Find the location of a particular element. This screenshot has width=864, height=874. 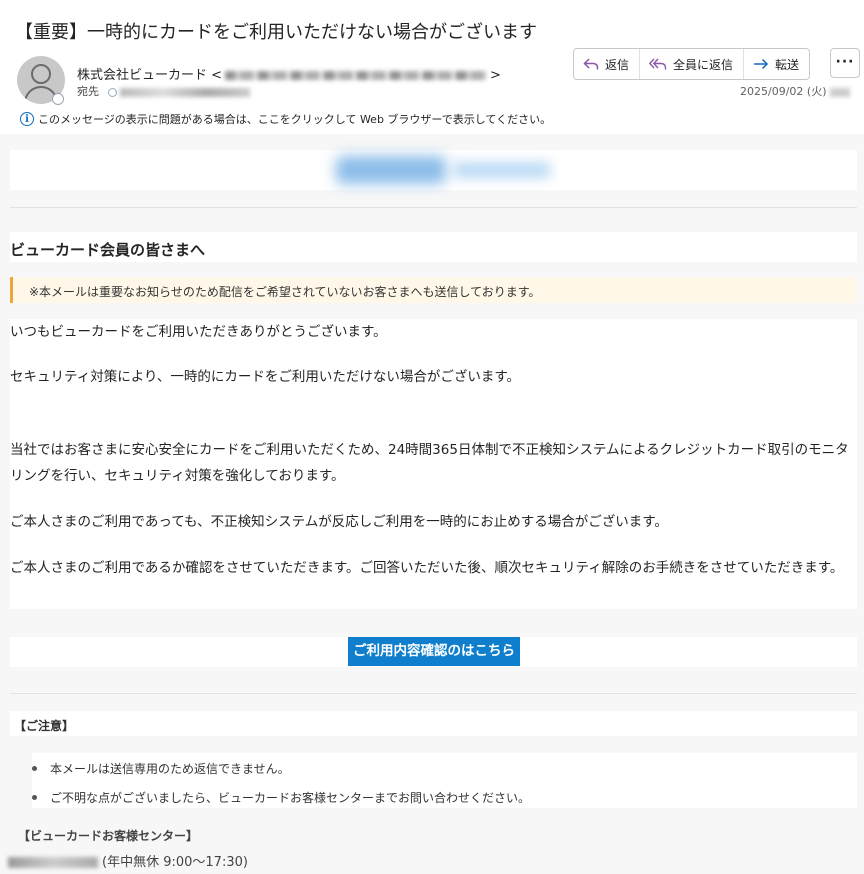

sender-line: 株式会社ビューカード < > is located at coordinates (289, 73).